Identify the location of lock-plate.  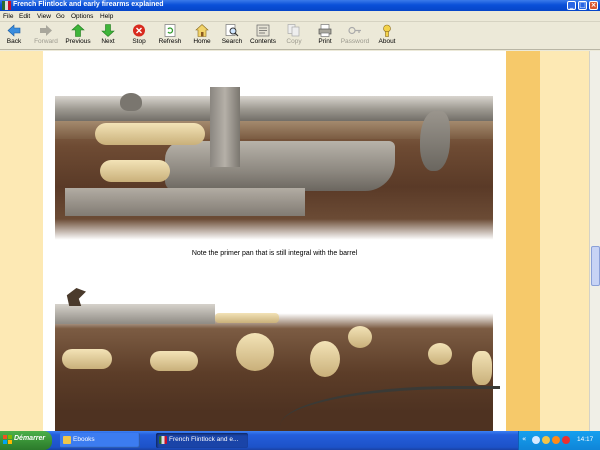
(280, 166).